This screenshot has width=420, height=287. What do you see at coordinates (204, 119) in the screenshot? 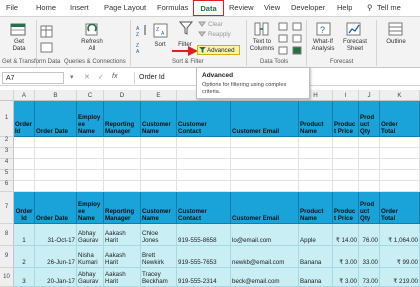
I see `header-row-customer-contact: Customer Contact` at bounding box center [204, 119].